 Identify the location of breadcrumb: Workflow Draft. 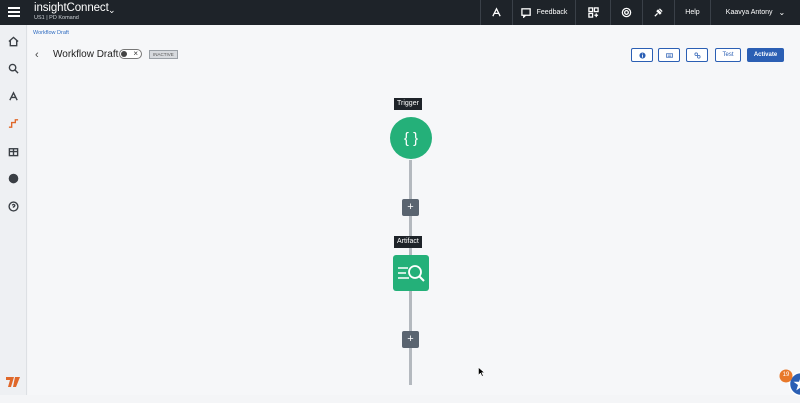
(51, 33).